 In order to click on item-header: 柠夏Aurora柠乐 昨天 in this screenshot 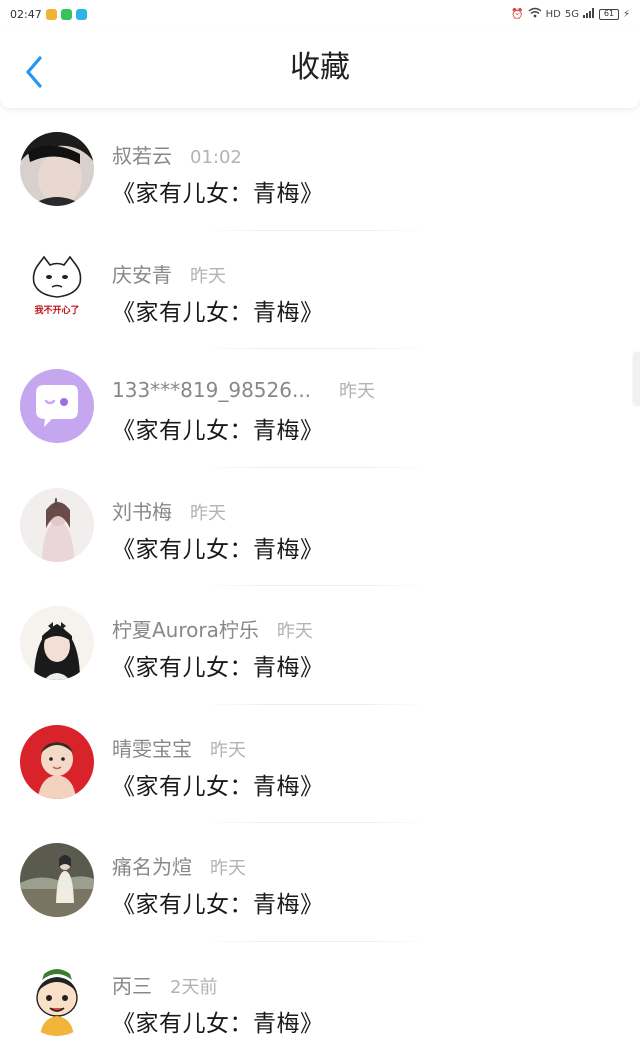, I will do `click(212, 627)`.